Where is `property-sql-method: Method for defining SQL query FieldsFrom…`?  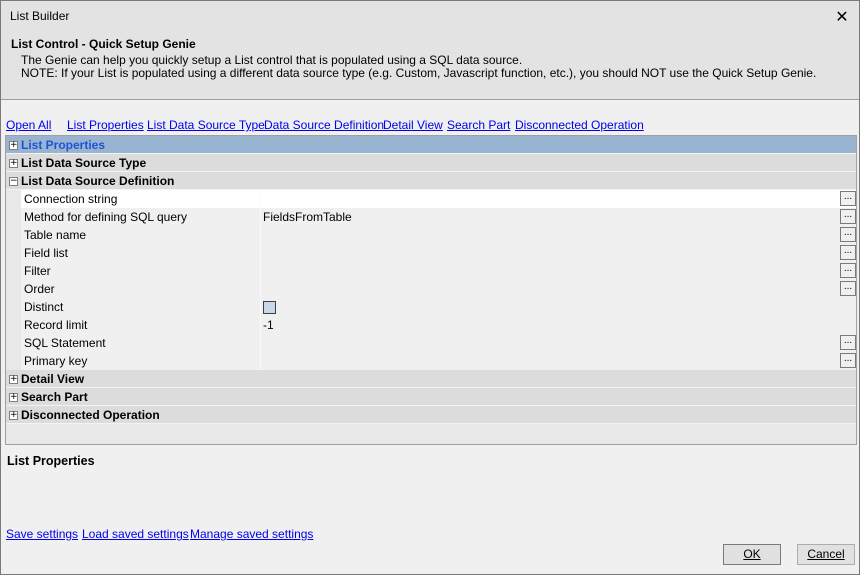 property-sql-method: Method for defining SQL query FieldsFrom… is located at coordinates (431, 217).